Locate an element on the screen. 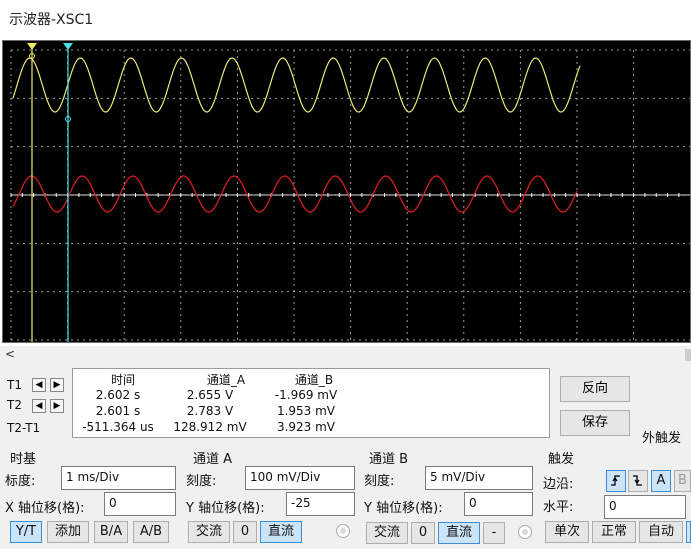 The height and width of the screenshot is (549, 691). t2-left-arrow-icon: ◀ is located at coordinates (39, 406).